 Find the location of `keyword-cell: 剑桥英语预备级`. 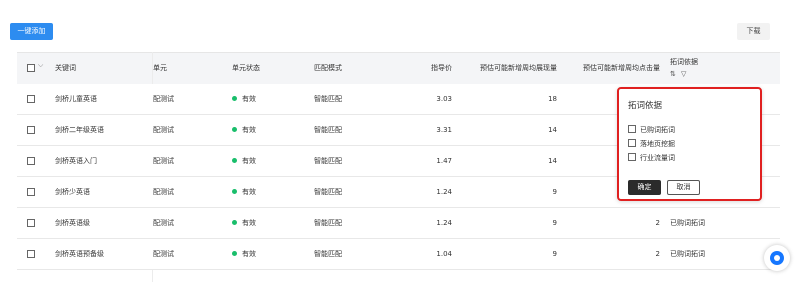

keyword-cell: 剑桥英语预备级 is located at coordinates (79, 254).